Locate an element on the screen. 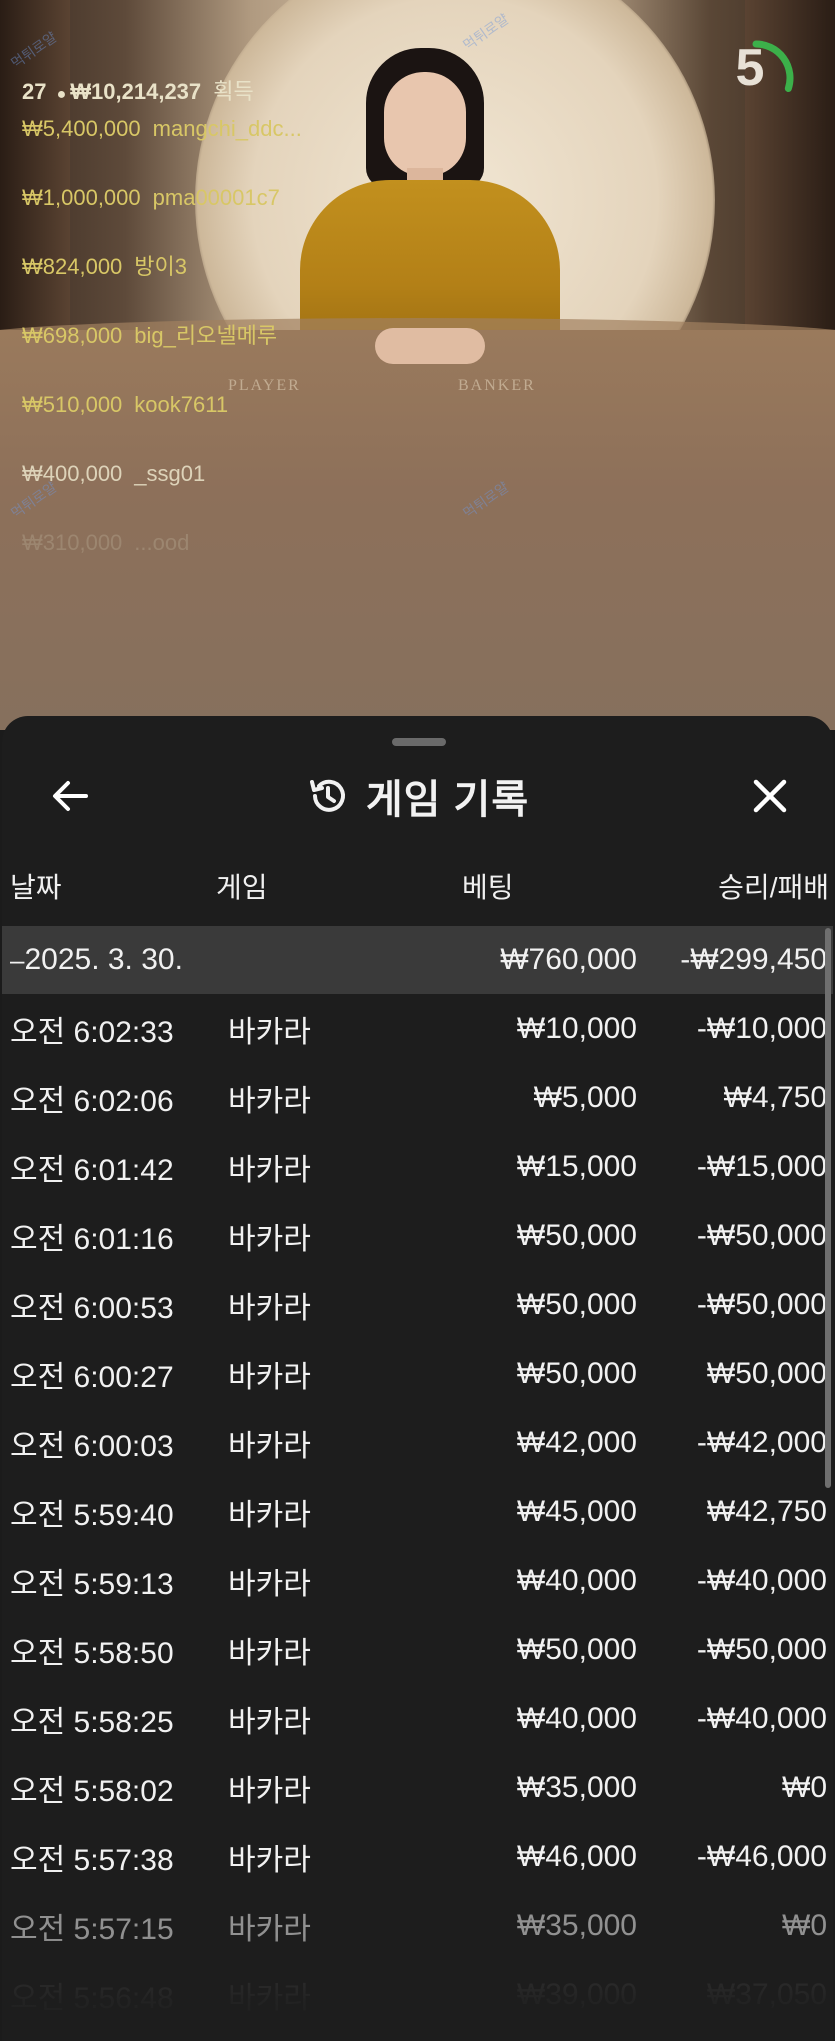 This screenshot has width=835, height=2041. sheet-header: 게임 기록 is located at coordinates (417, 796).